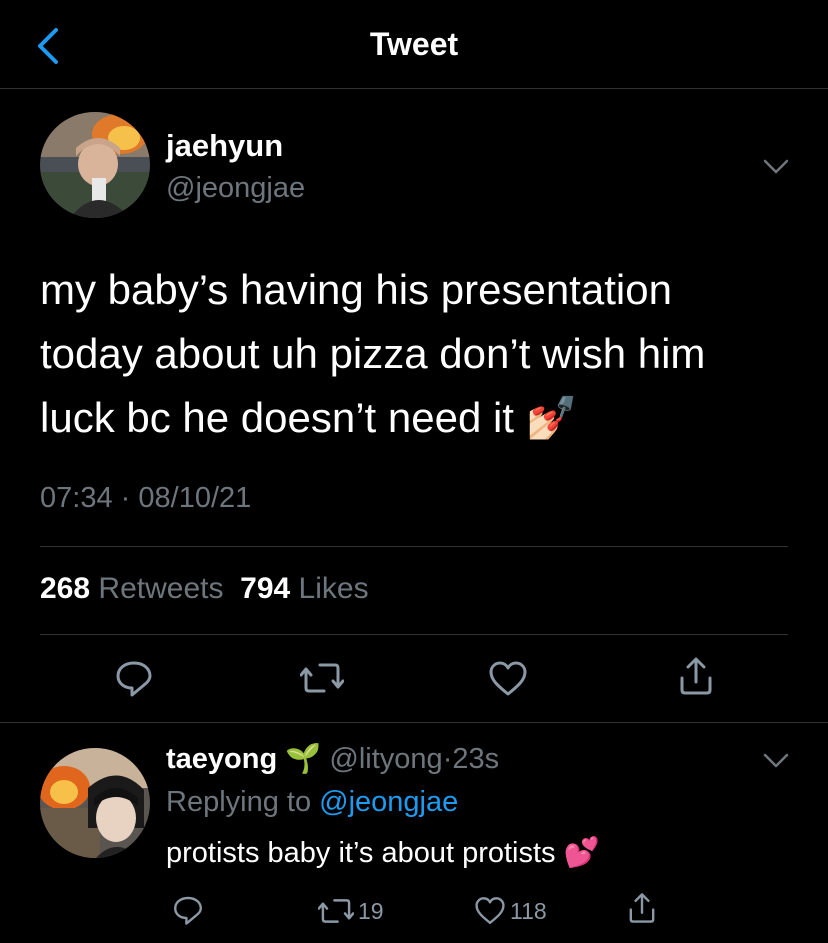 Image resolution: width=828 pixels, height=943 pixels. I want to click on replying-to-handle: @jeongjae, so click(388, 802).